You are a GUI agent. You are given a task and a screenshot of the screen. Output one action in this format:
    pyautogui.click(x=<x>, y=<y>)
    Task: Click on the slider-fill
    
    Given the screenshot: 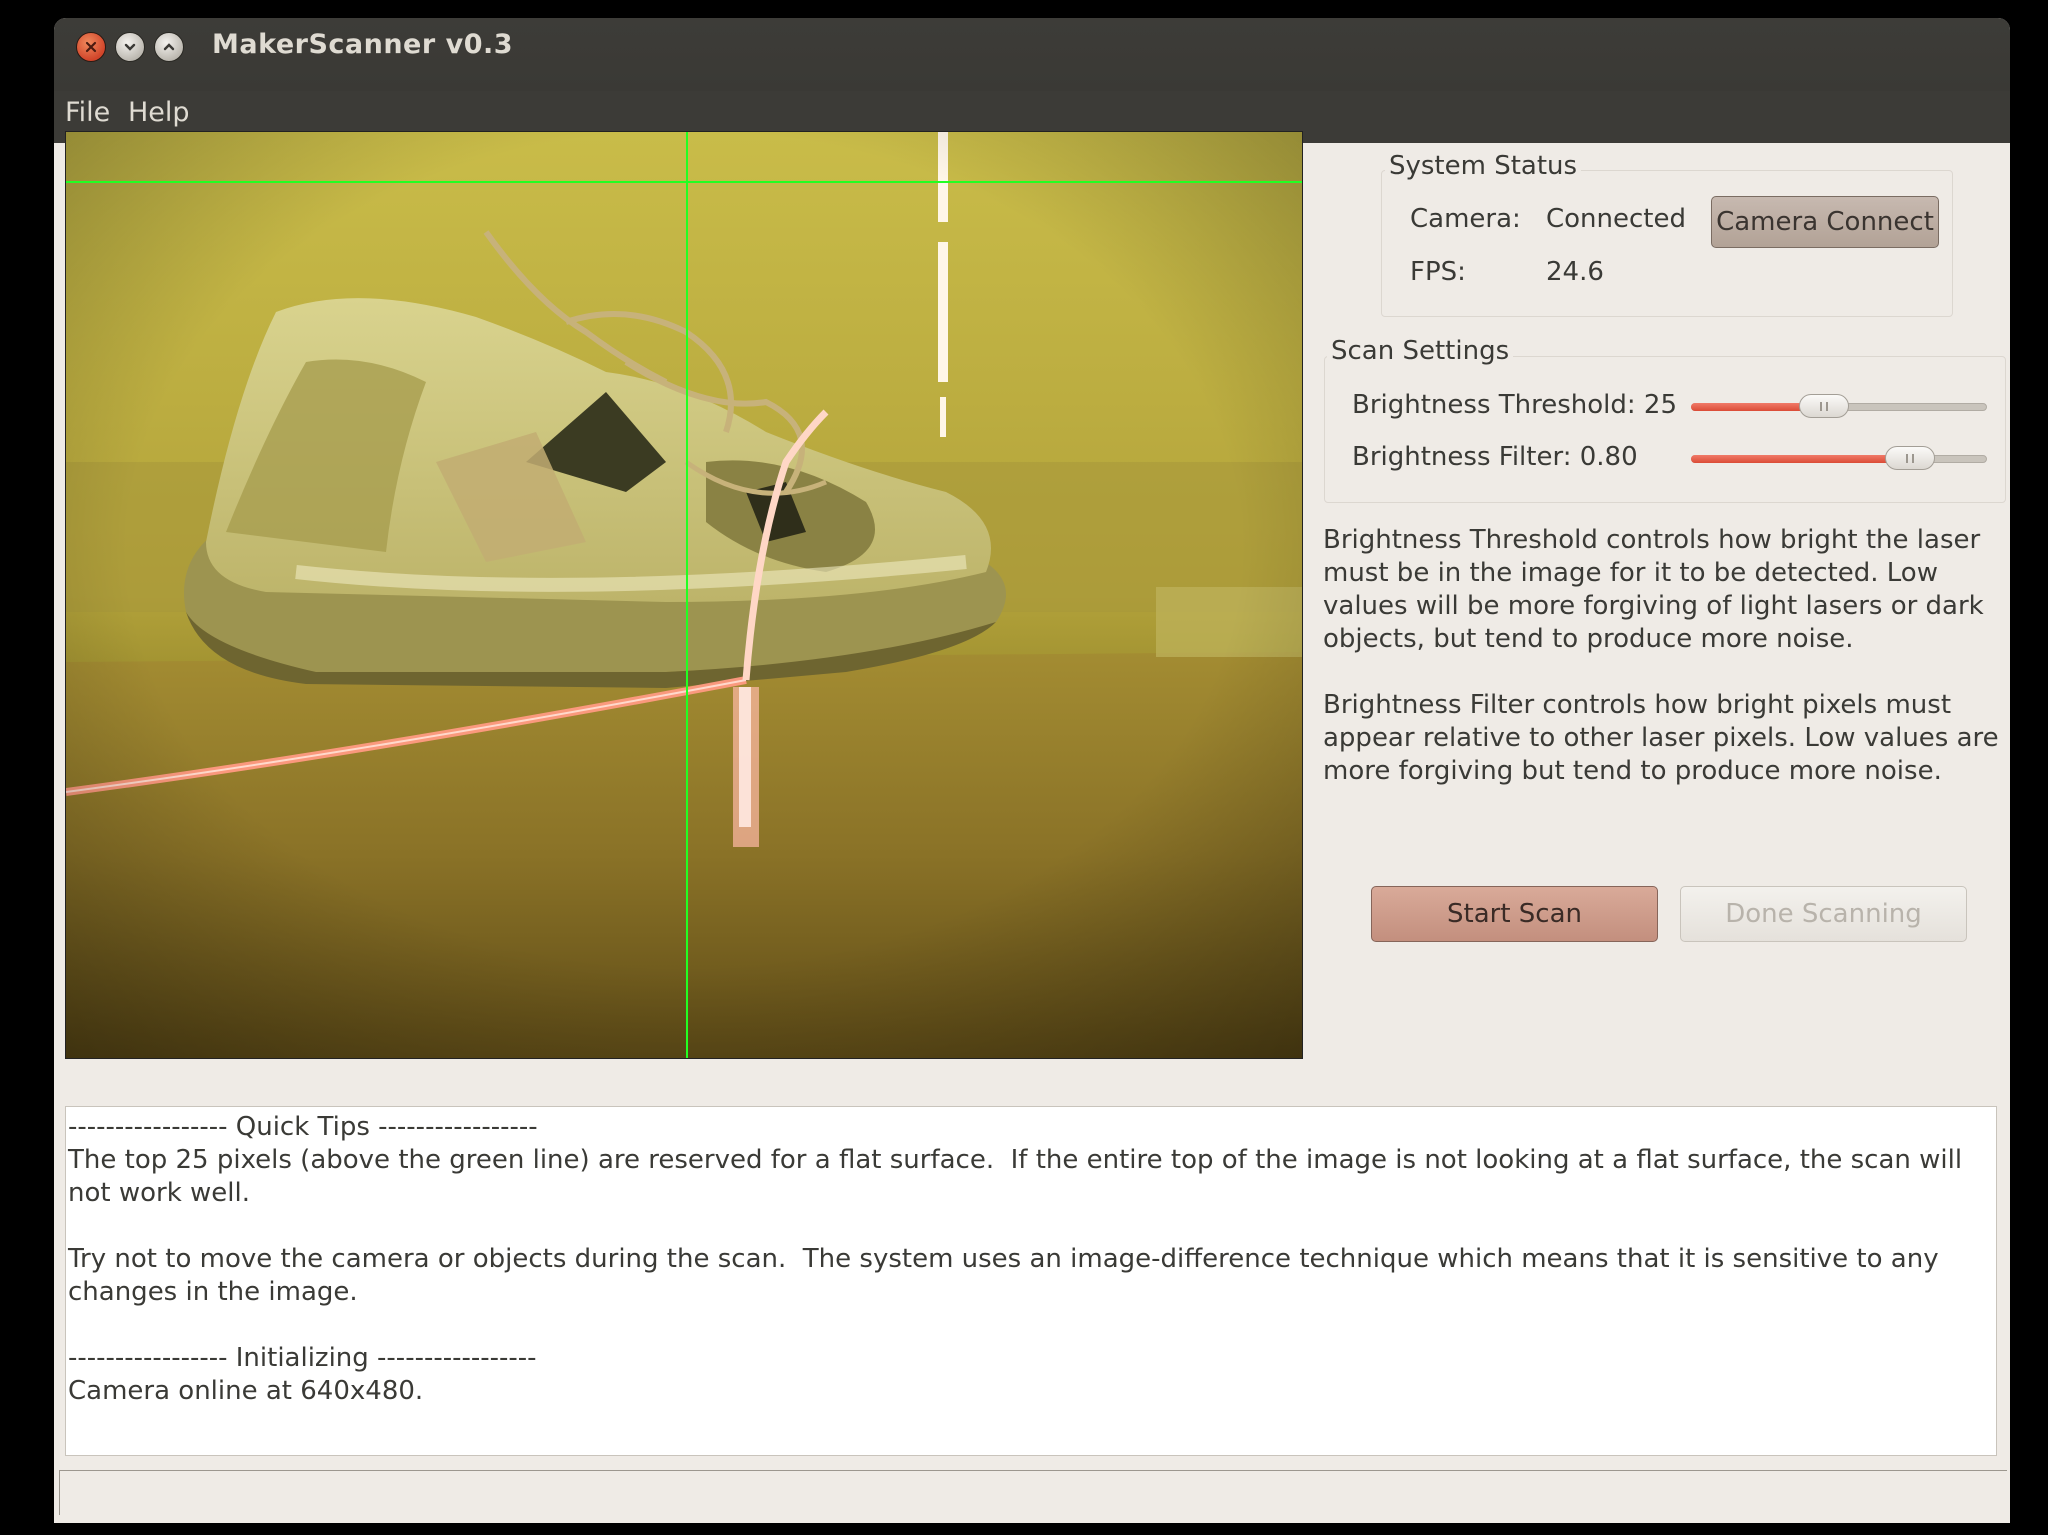 What is the action you would take?
    pyautogui.click(x=1801, y=459)
    